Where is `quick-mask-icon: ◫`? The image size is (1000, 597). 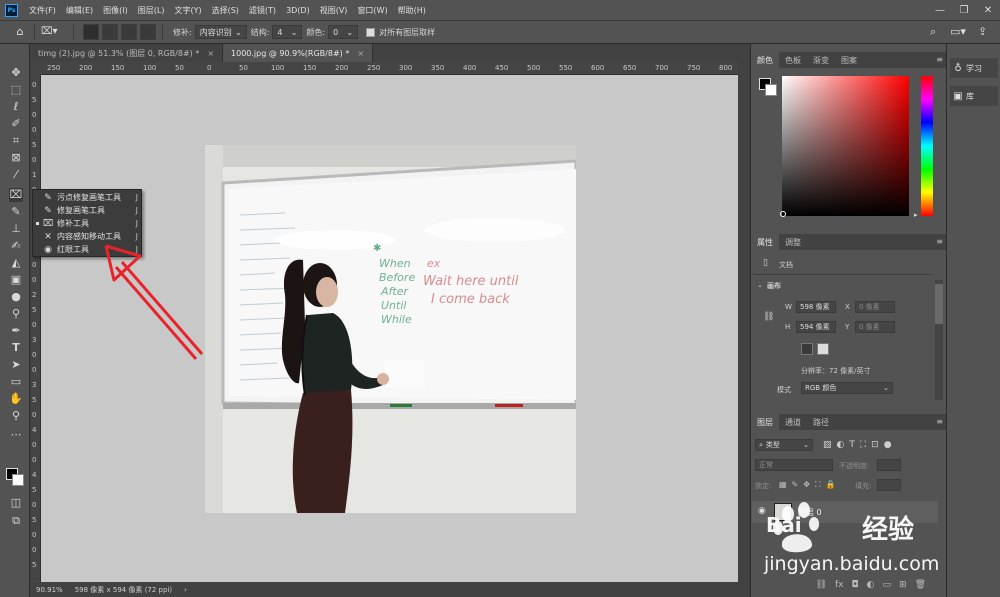
quick-mask-icon: ◫ is located at coordinates (16, 503).